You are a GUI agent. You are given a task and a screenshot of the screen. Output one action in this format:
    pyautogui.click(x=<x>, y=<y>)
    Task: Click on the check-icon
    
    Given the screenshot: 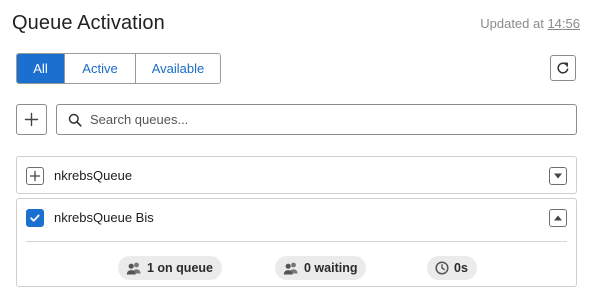 What is the action you would take?
    pyautogui.click(x=35, y=218)
    